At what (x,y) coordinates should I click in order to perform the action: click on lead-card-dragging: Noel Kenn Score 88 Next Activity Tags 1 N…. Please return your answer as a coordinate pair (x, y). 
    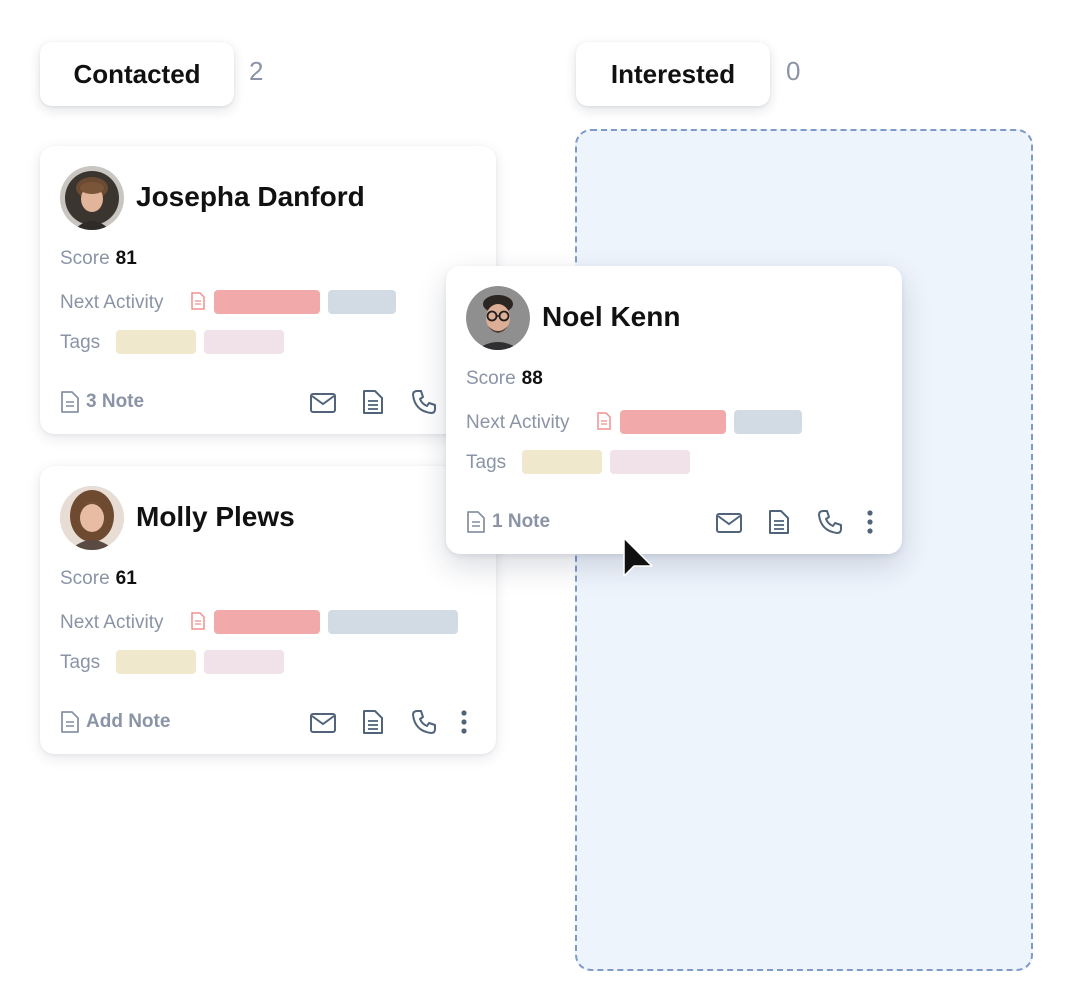
    Looking at the image, I should click on (674, 410).